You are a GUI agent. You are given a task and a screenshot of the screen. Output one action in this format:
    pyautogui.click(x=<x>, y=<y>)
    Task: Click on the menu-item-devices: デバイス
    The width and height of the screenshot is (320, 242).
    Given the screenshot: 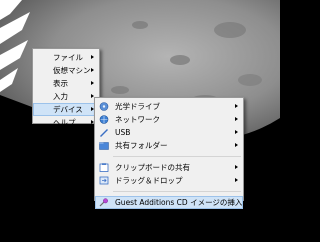 What is the action you would take?
    pyautogui.click(x=66, y=109)
    